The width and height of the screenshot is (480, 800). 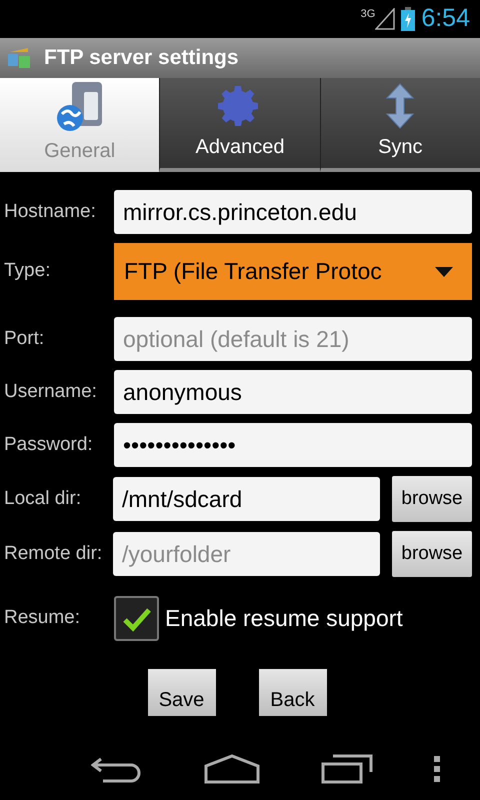 I want to click on type-dropdown: FTP (File Transfer Protoc, so click(x=293, y=271).